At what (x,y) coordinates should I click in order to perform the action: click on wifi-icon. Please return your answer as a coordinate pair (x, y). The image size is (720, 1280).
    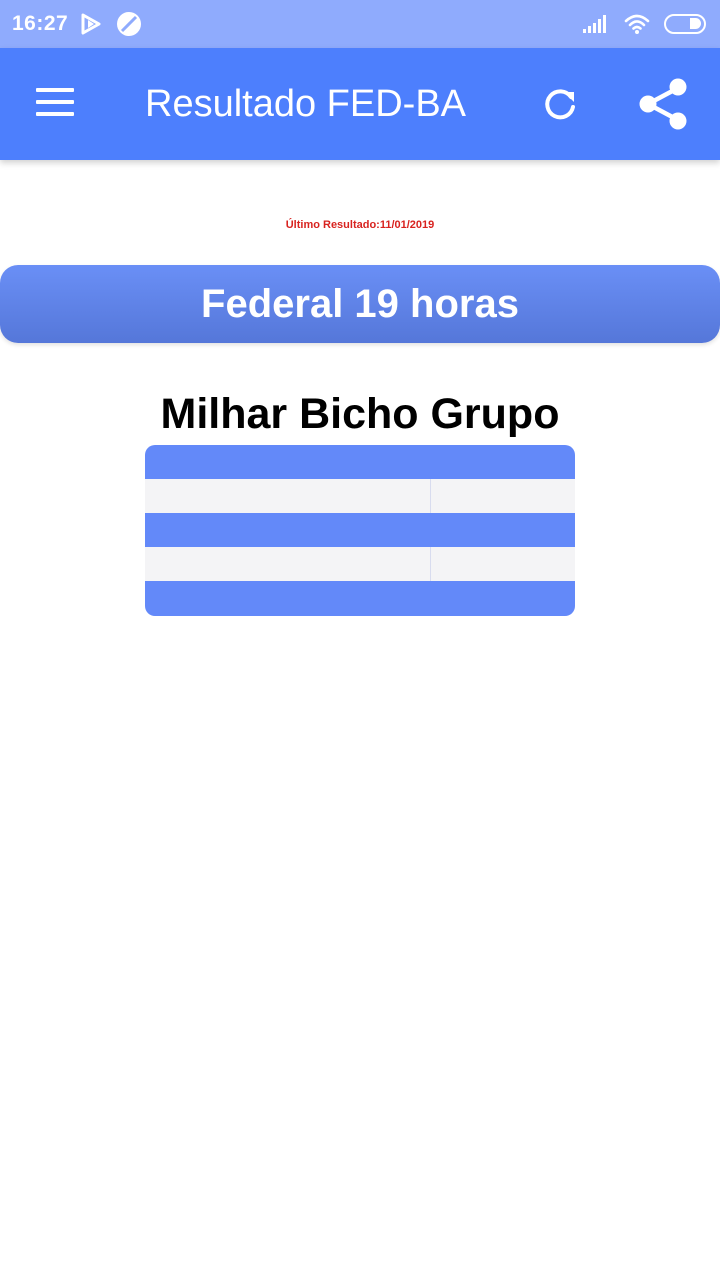
    Looking at the image, I should click on (637, 24).